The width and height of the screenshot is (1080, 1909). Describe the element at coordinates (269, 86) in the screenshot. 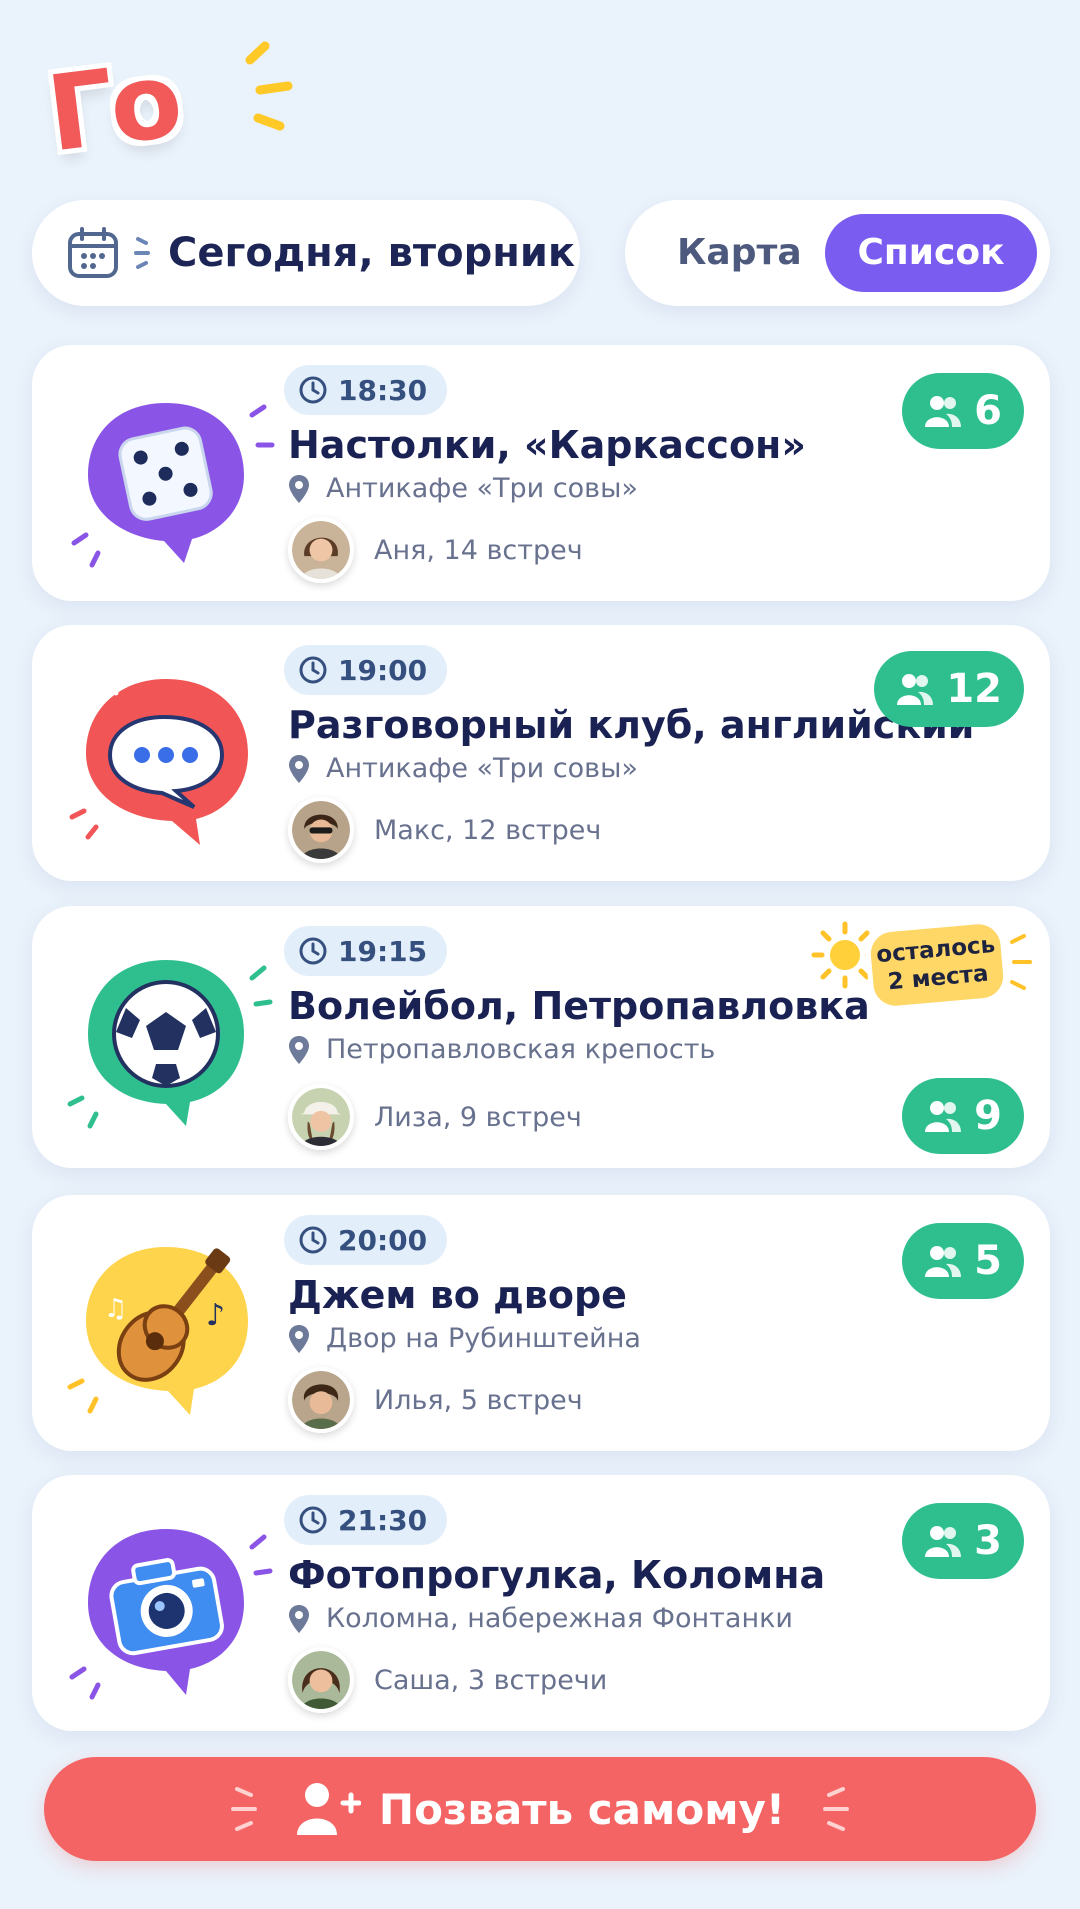

I see `logo-rays-icon` at that location.